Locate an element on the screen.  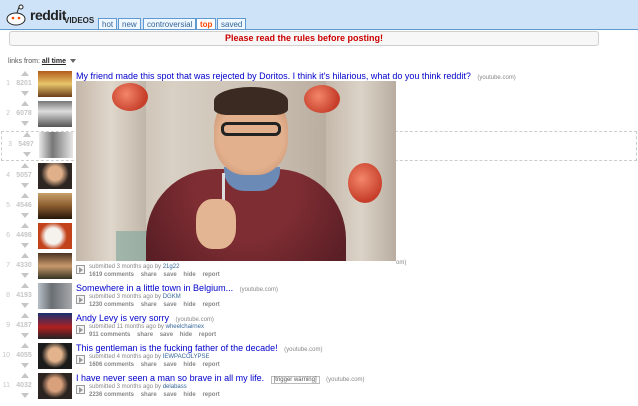
post-title: Andy Levy is very sorry is located at coordinates (122, 318).